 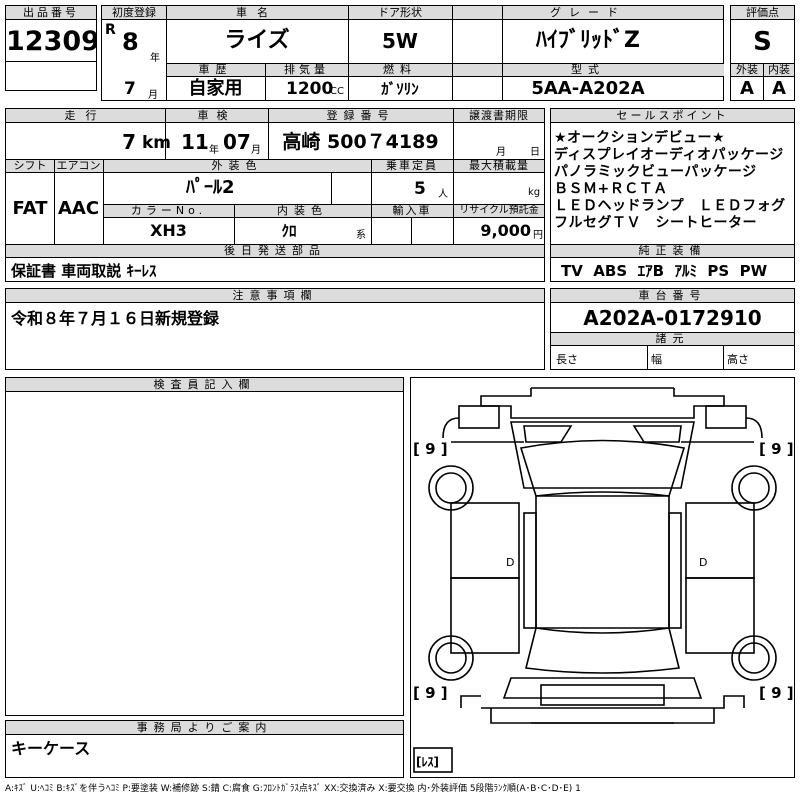 What do you see at coordinates (78, 165) in the screenshot?
I see `ac-label: エアコン` at bounding box center [78, 165].